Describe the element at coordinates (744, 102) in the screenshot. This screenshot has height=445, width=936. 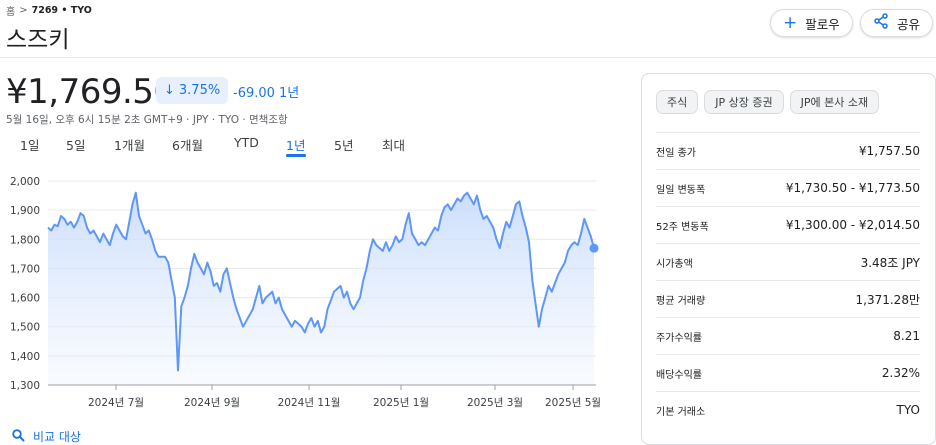
I see `chip-jp-listed: JP 상장 증권` at that location.